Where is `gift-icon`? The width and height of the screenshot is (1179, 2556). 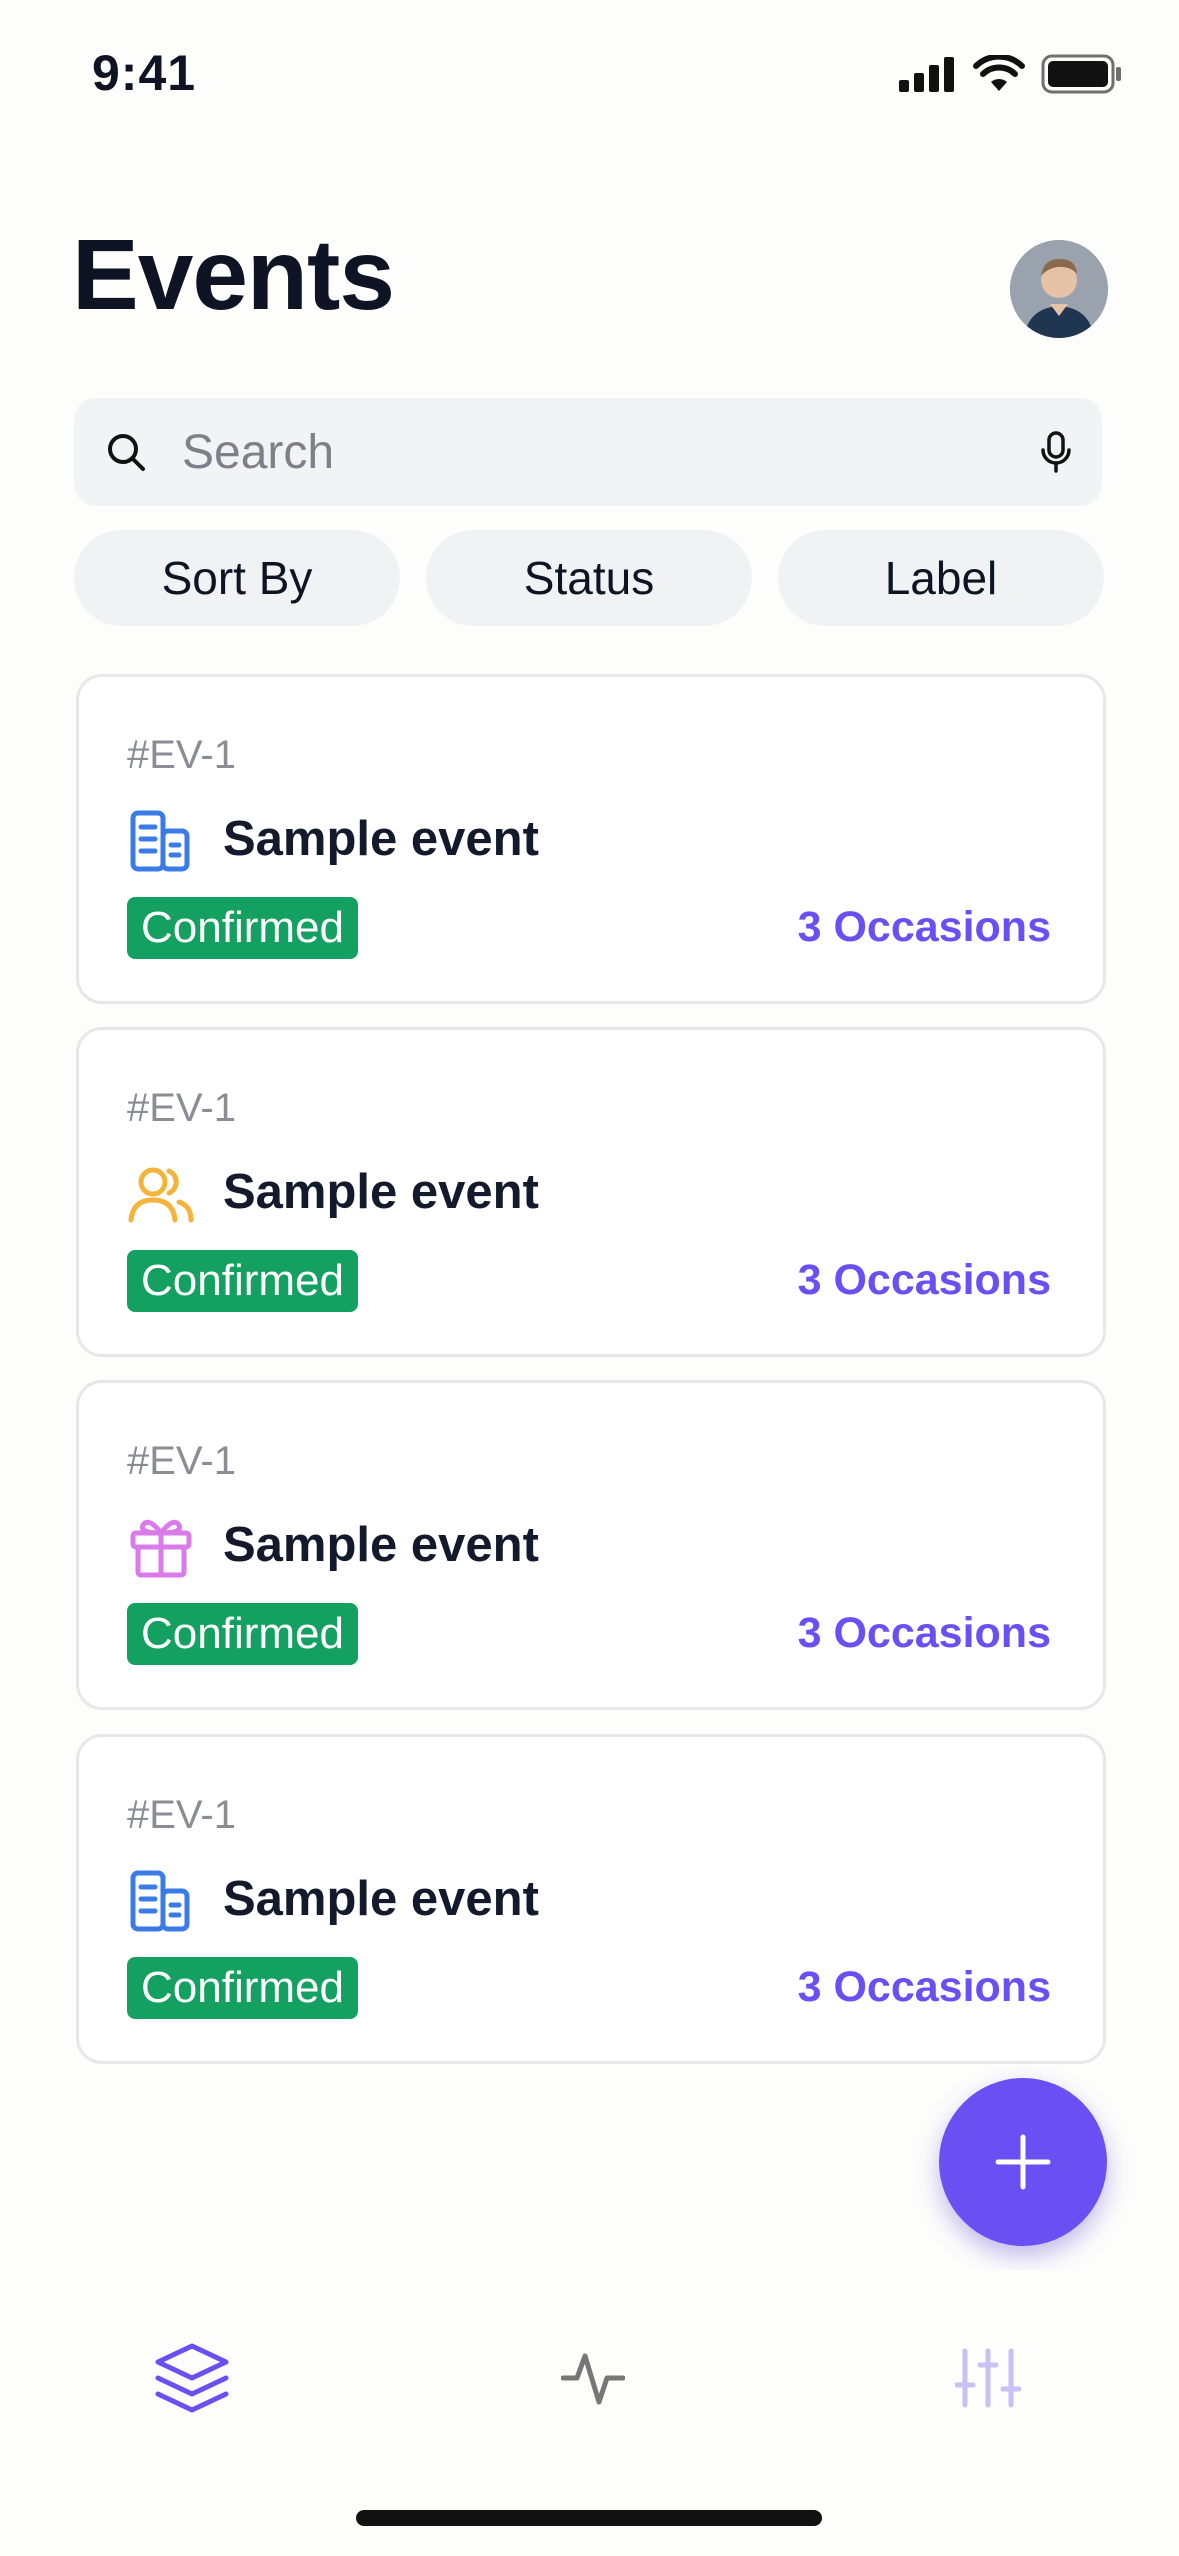
gift-icon is located at coordinates (161, 1548).